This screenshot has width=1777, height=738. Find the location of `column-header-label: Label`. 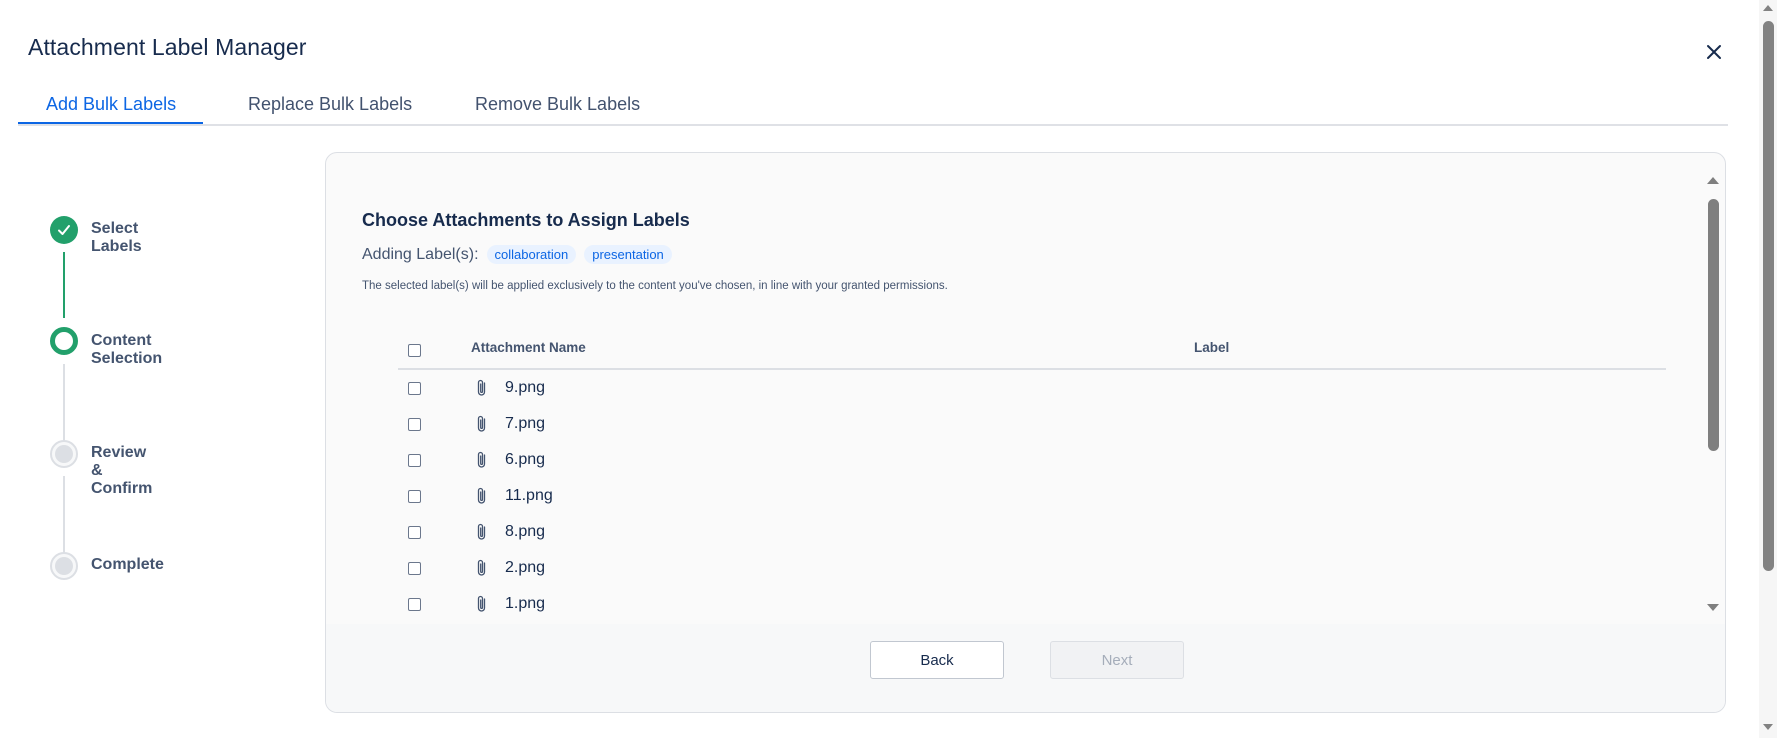

column-header-label: Label is located at coordinates (1212, 347).